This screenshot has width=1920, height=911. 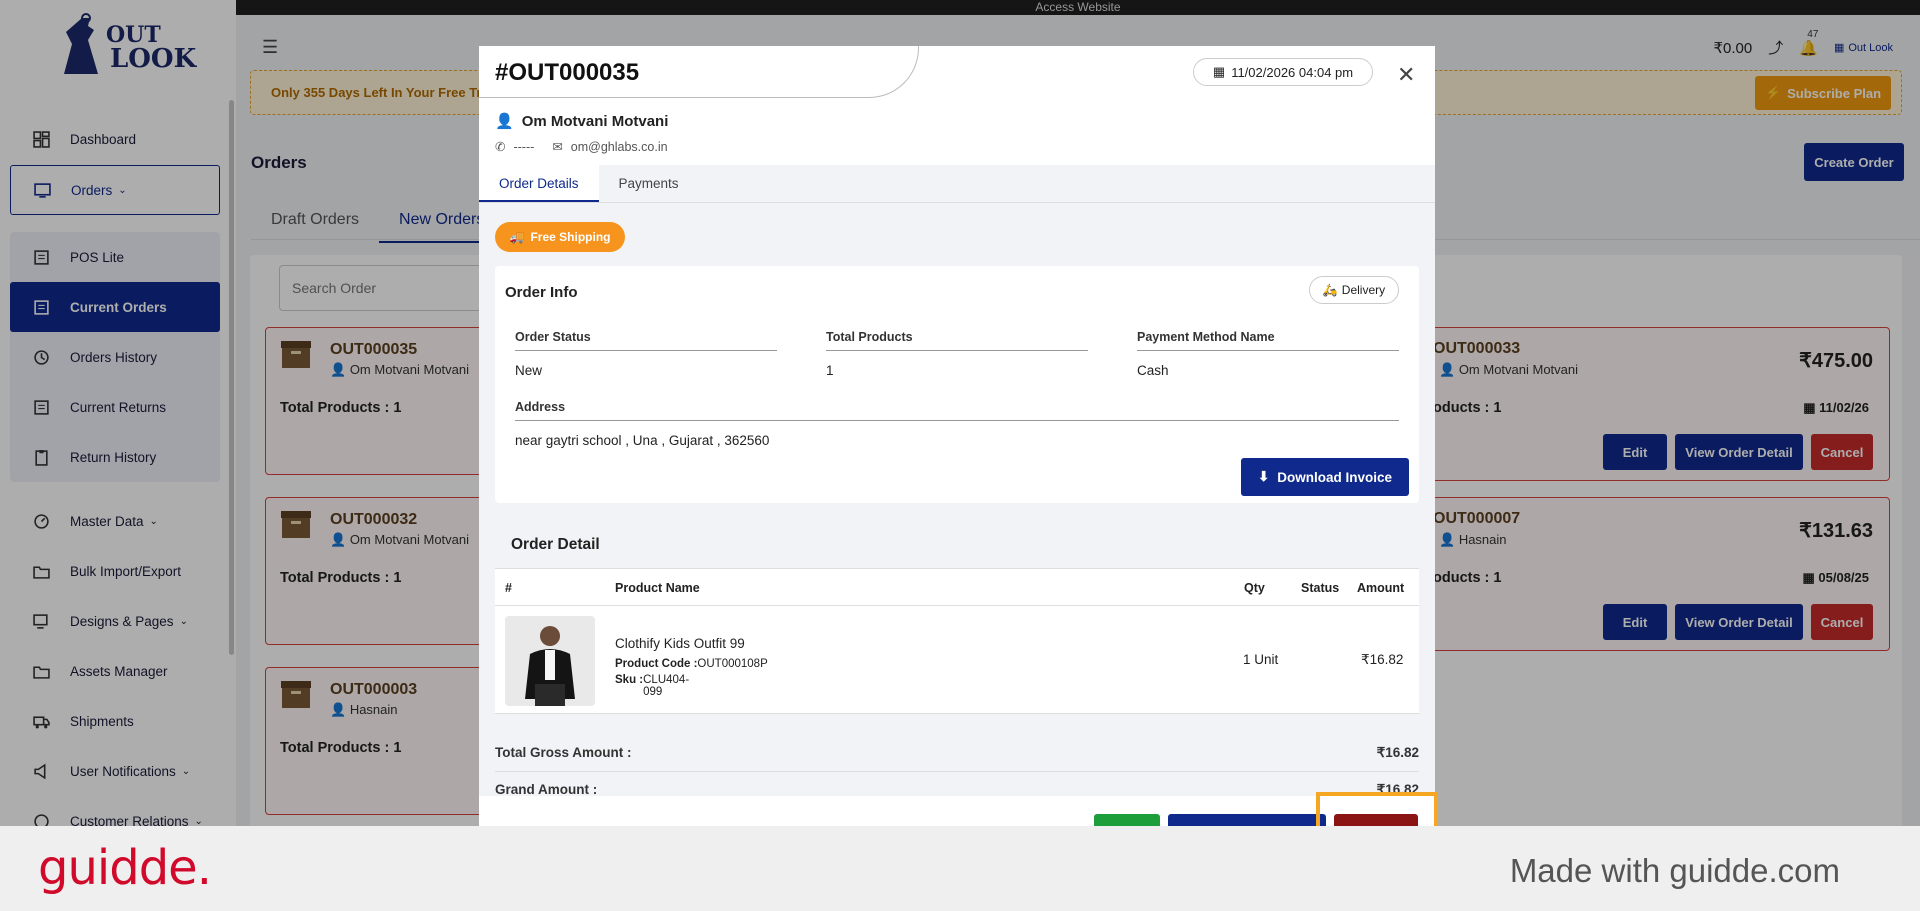 I want to click on order-status-field: Order Status New, so click(x=646, y=354).